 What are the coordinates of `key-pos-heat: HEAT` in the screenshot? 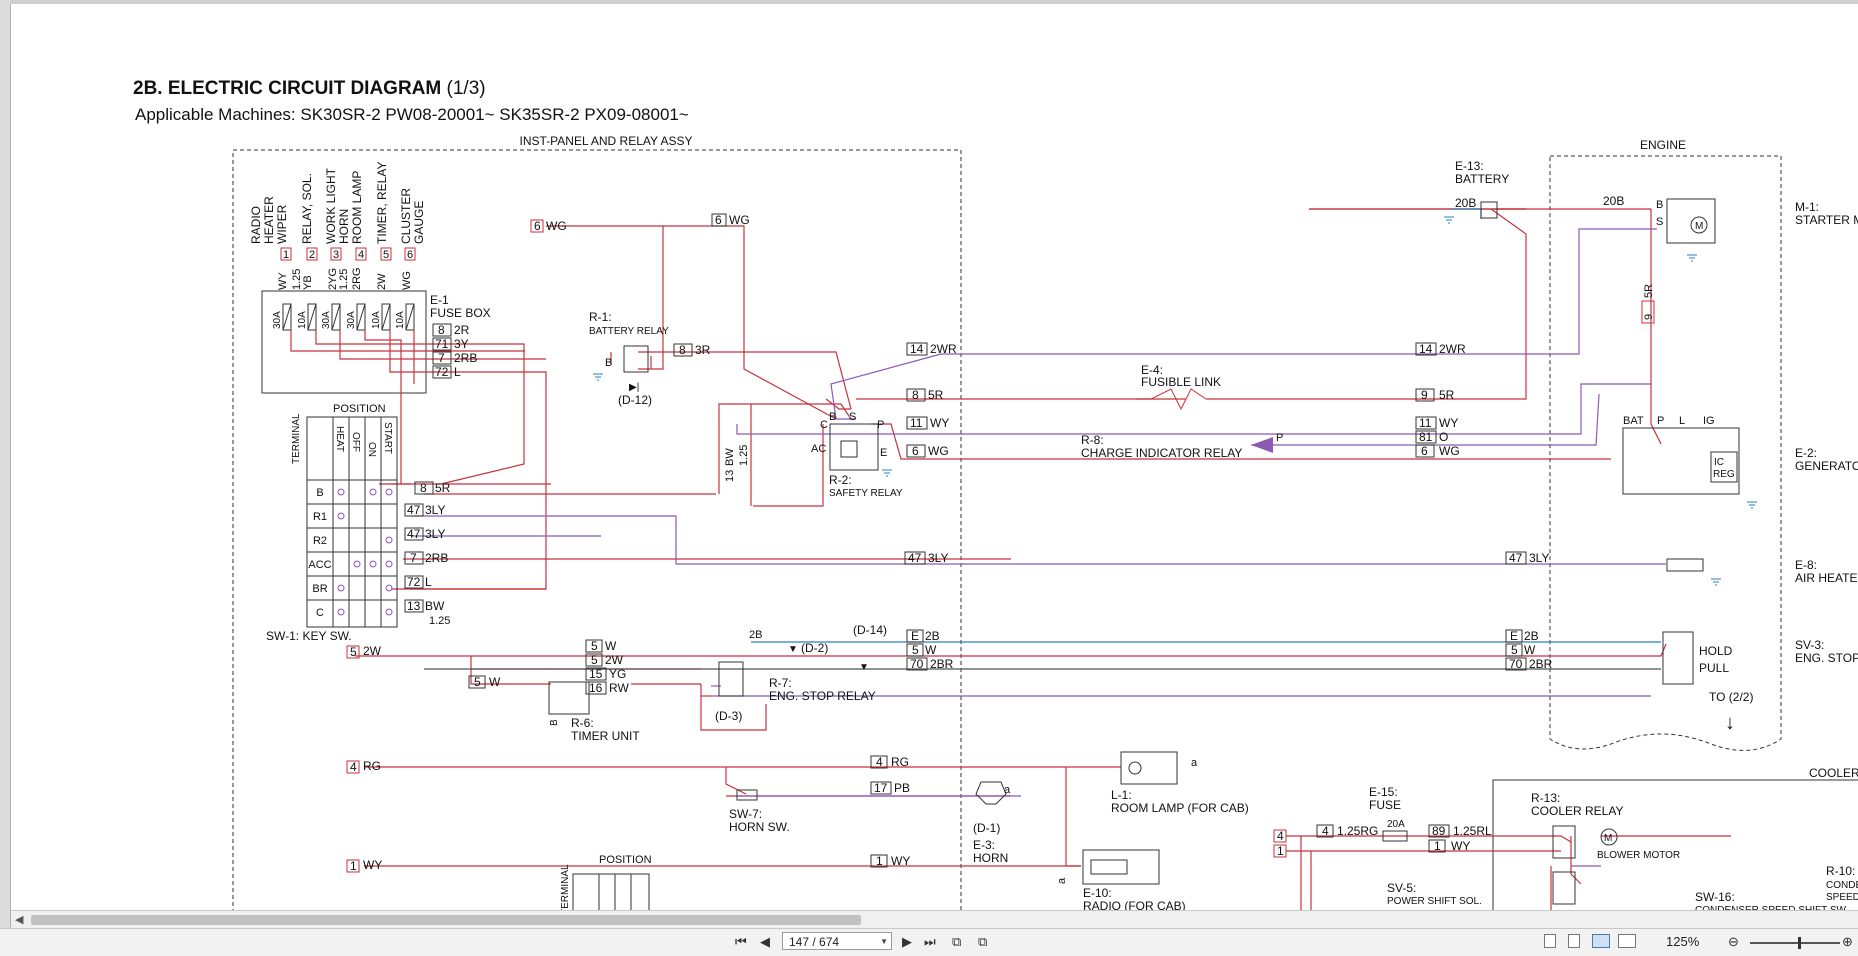 It's located at (339, 439).